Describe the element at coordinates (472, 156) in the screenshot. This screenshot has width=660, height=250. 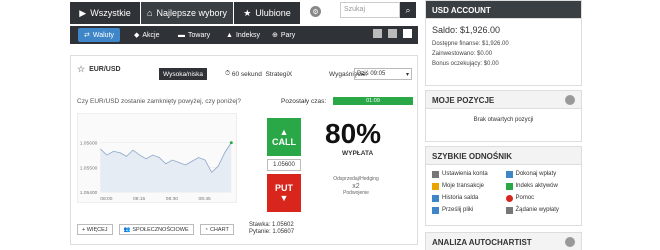
I see `quicklinks-title-label: SZYBKIE ODNOŚNIK` at that location.